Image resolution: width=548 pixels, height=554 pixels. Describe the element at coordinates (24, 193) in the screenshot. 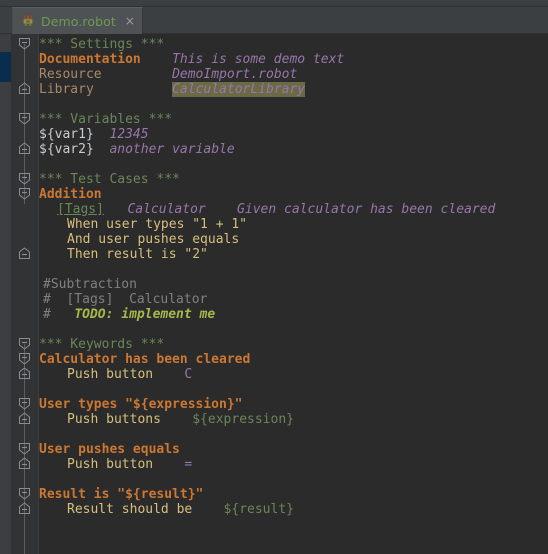

I see `fold-marker-addition` at that location.